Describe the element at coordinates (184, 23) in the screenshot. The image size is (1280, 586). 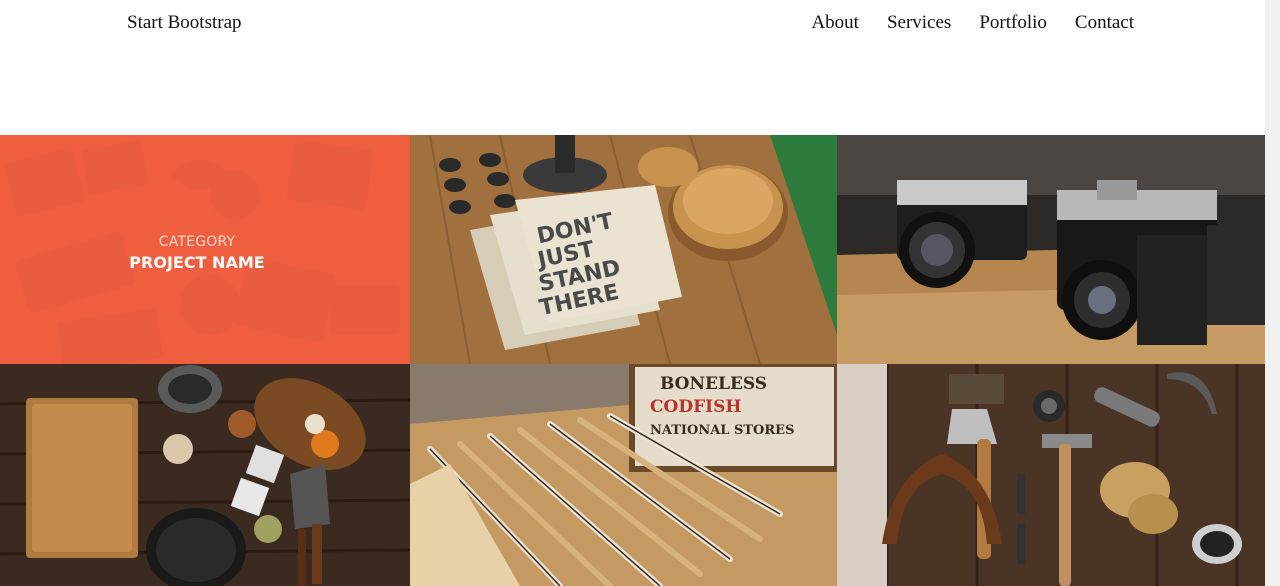
I see `navbar-brand: Start Bootstrap` at that location.